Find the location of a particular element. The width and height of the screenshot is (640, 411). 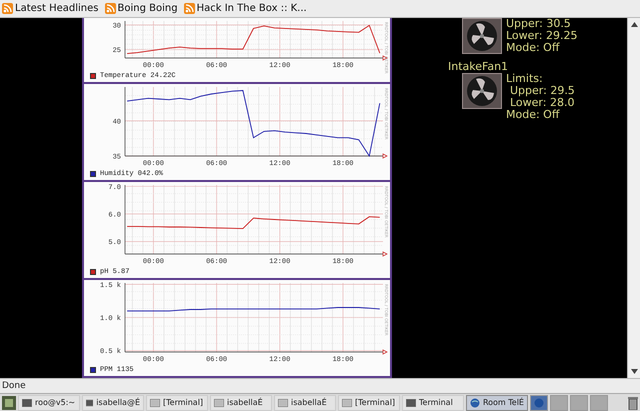

scroll-up-icon is located at coordinates (634, 24).